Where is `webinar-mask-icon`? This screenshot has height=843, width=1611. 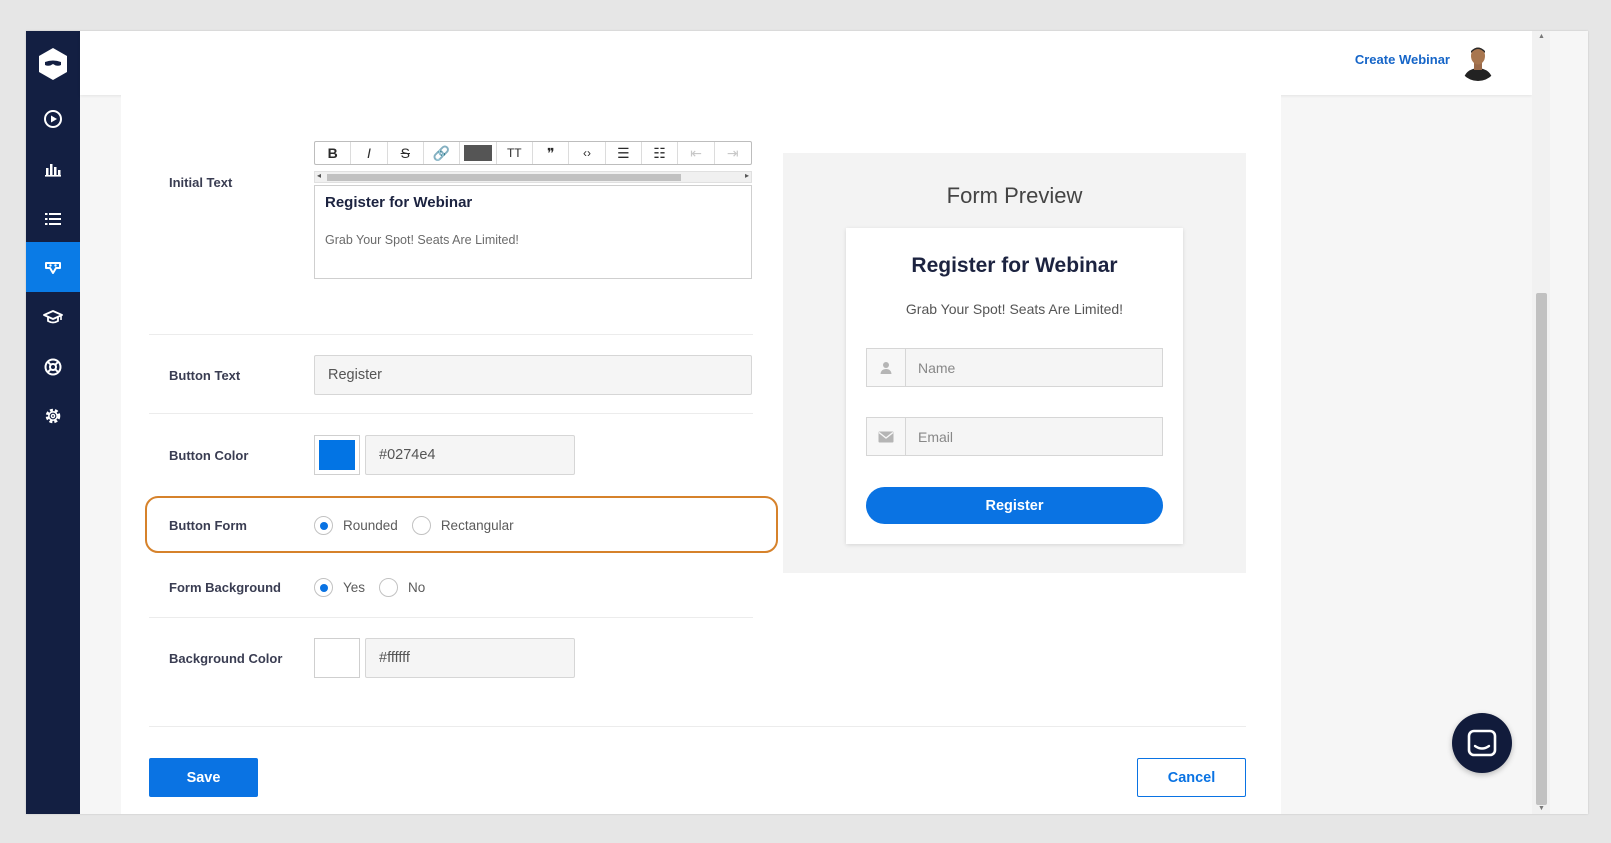 webinar-mask-icon is located at coordinates (53, 268).